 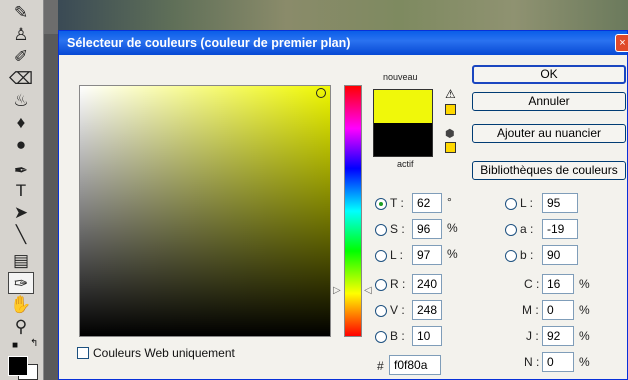 I want to click on type-tool-icon: T, so click(x=21, y=191).